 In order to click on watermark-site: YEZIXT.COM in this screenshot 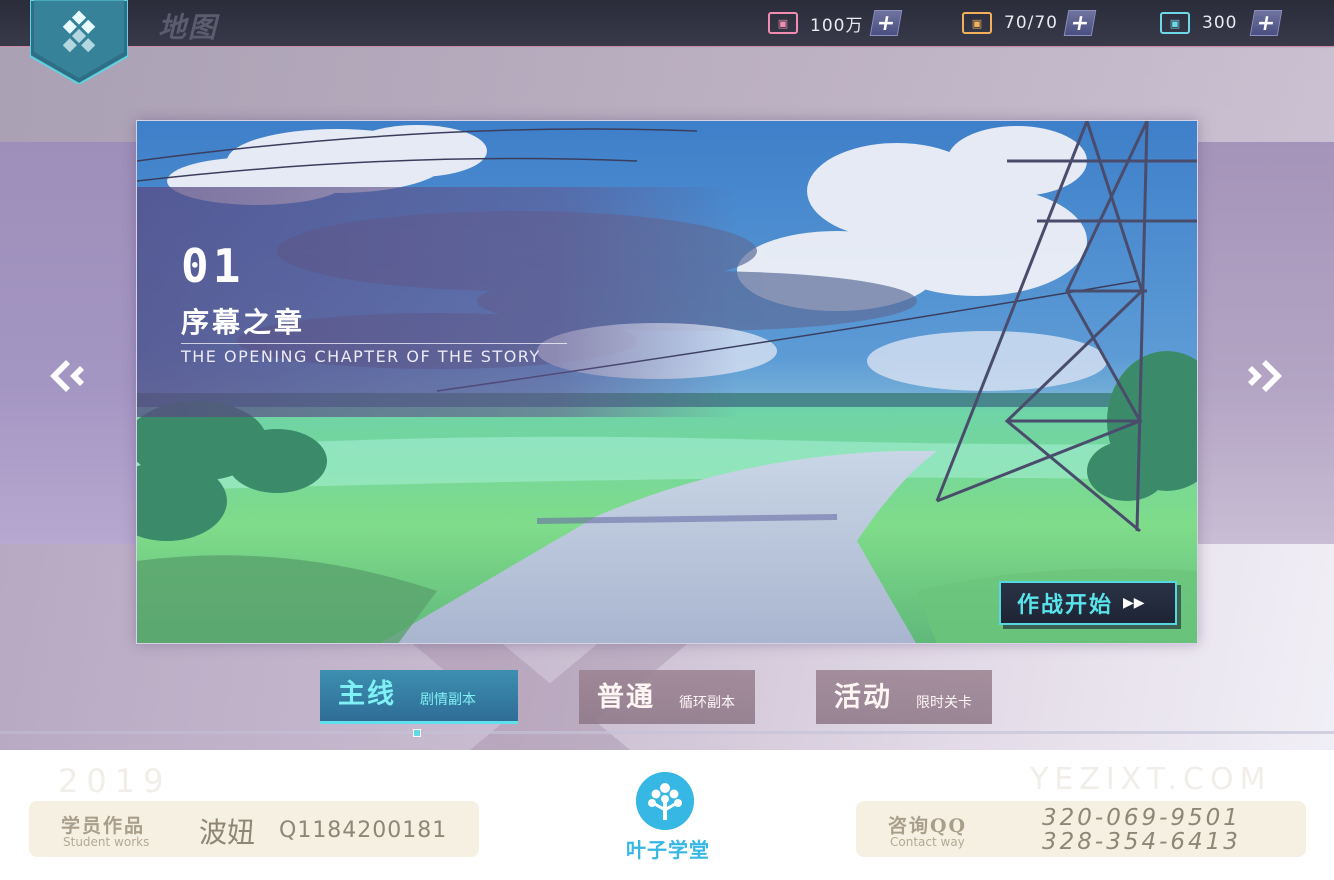, I will do `click(1151, 779)`.